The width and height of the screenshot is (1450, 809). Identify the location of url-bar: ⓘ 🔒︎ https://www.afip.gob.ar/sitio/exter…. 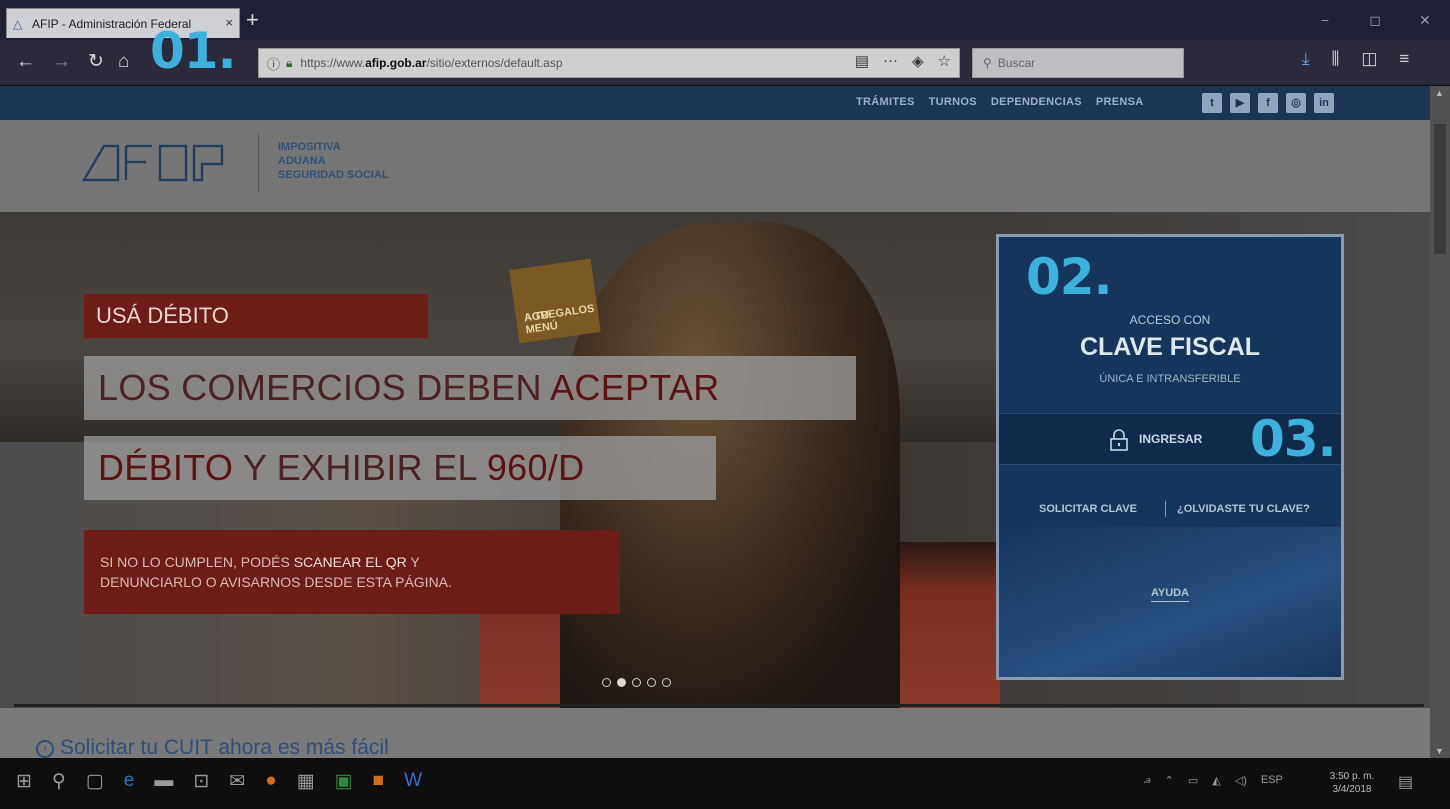
(609, 63).